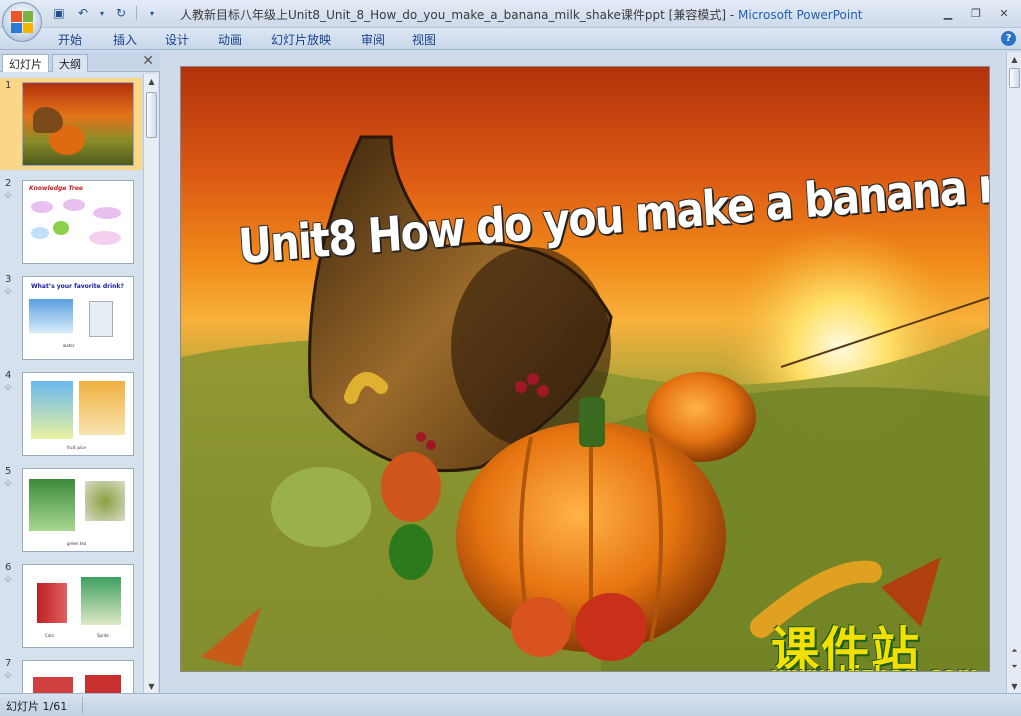  Describe the element at coordinates (8, 471) in the screenshot. I see `slide-number: 5` at that location.